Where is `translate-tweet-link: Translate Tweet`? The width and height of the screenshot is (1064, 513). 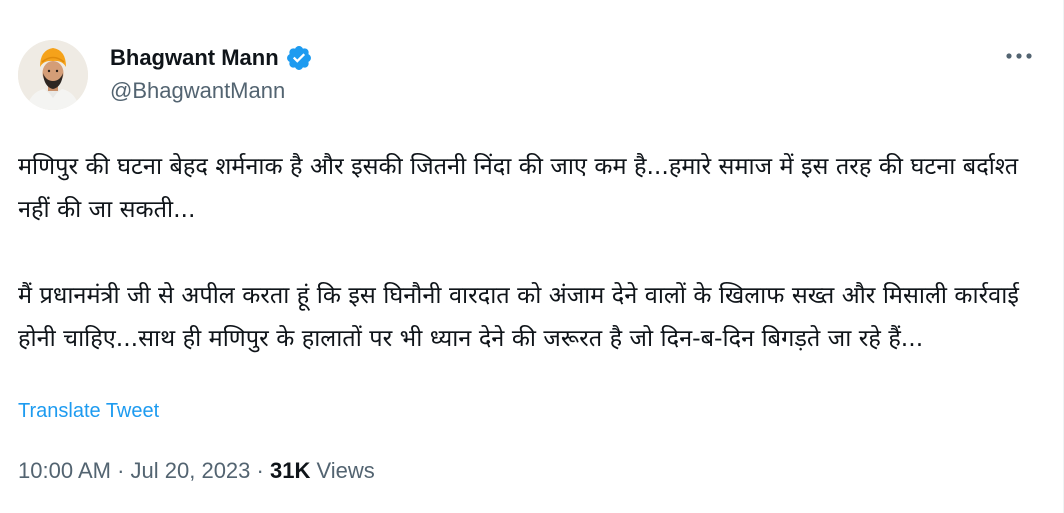
translate-tweet-link: Translate Tweet is located at coordinates (88, 411).